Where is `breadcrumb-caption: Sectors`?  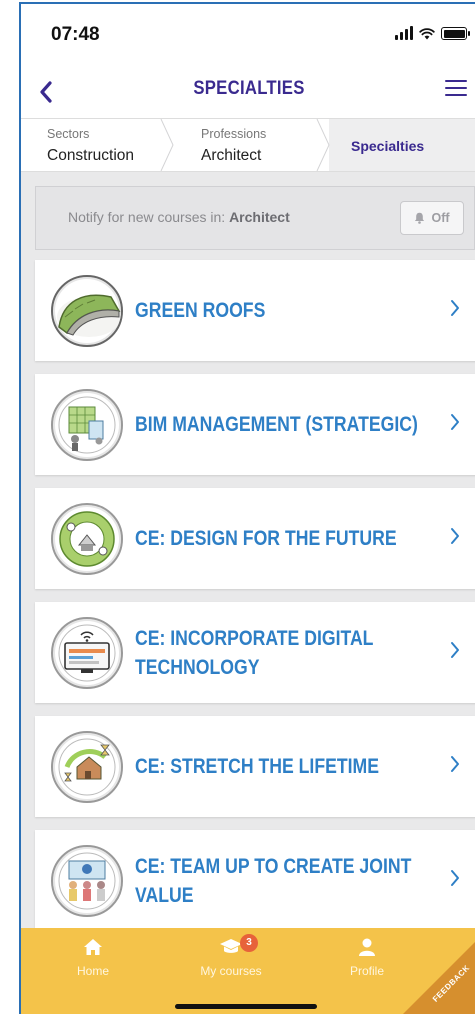
breadcrumb-caption: Sectors is located at coordinates (68, 134).